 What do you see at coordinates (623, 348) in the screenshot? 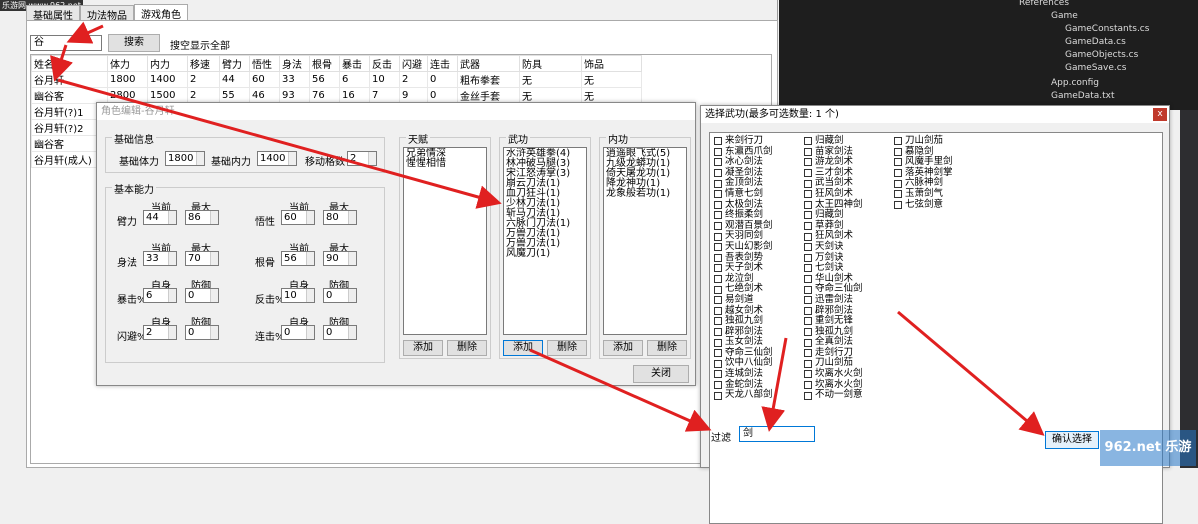
I see `neigong-add-button: 添加` at bounding box center [623, 348].